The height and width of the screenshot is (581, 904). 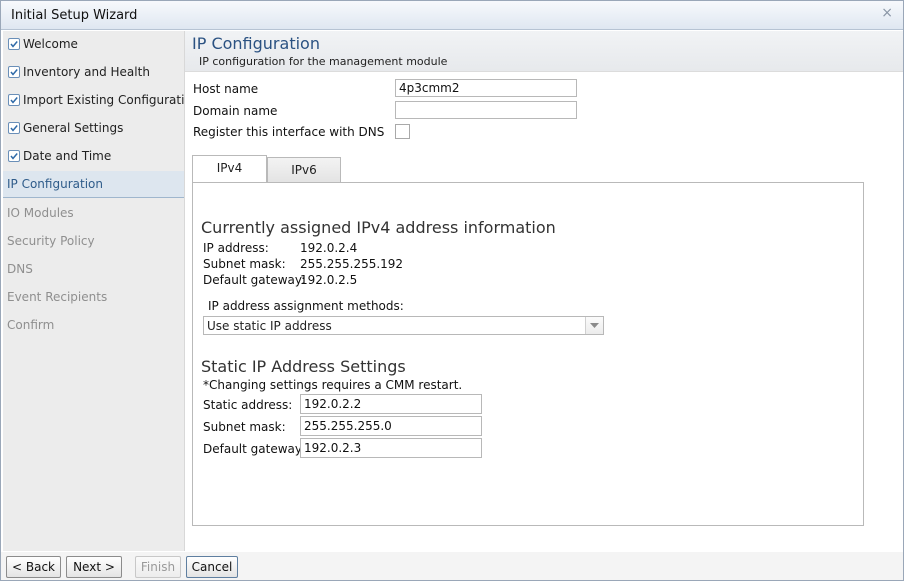 I want to click on sidebar-item-label: Security Policy, so click(x=51, y=241).